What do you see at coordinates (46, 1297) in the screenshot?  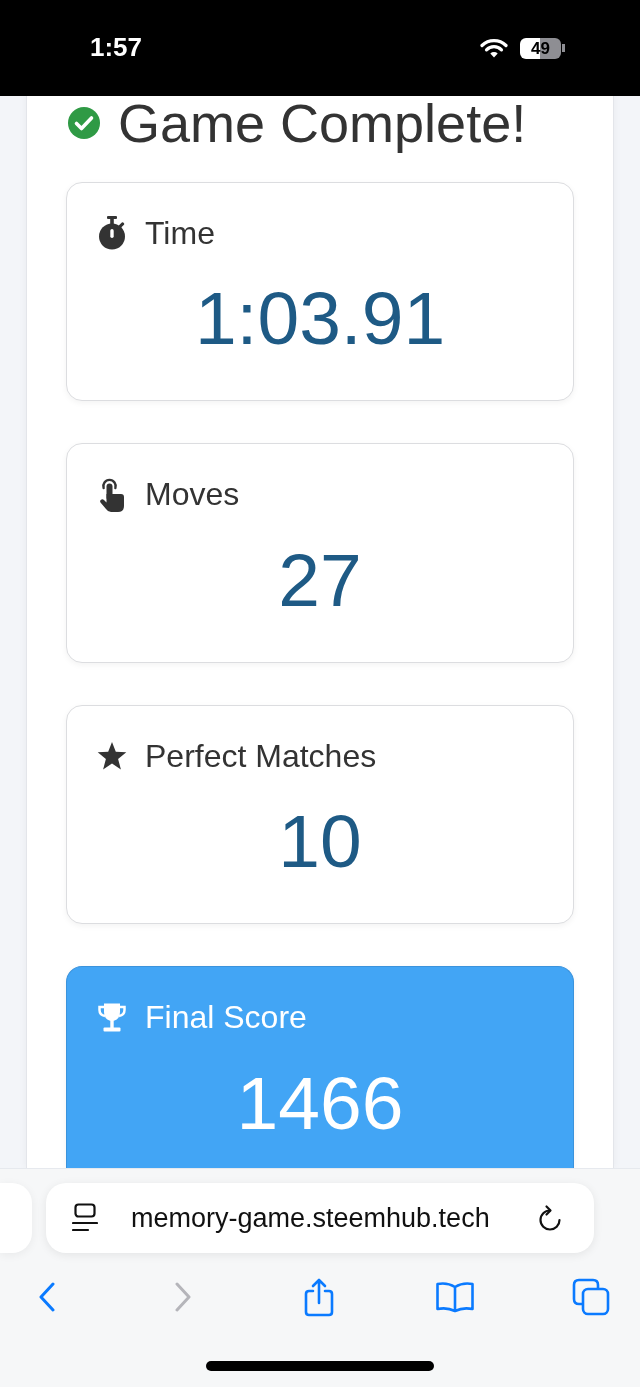 I see `chevron-left-icon` at bounding box center [46, 1297].